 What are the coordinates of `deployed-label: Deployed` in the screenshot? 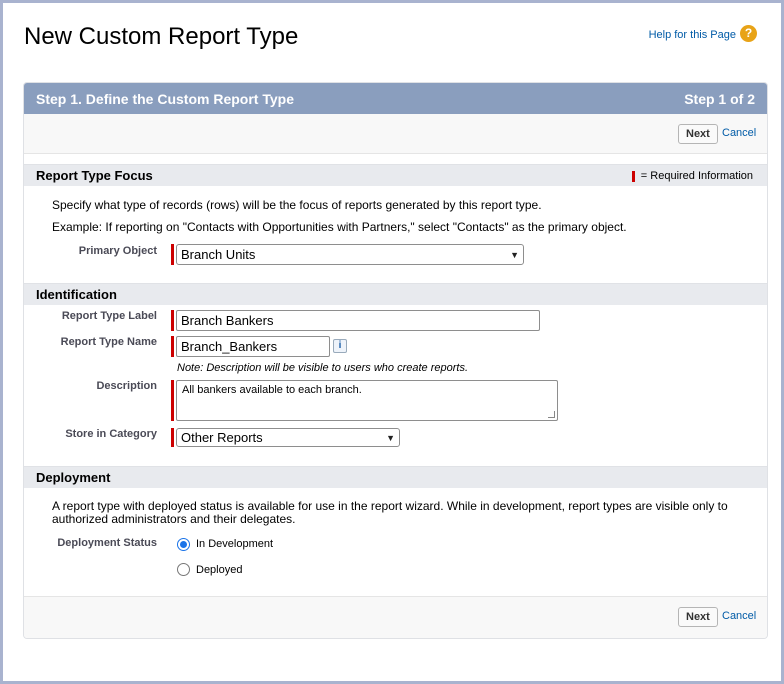 It's located at (219, 570).